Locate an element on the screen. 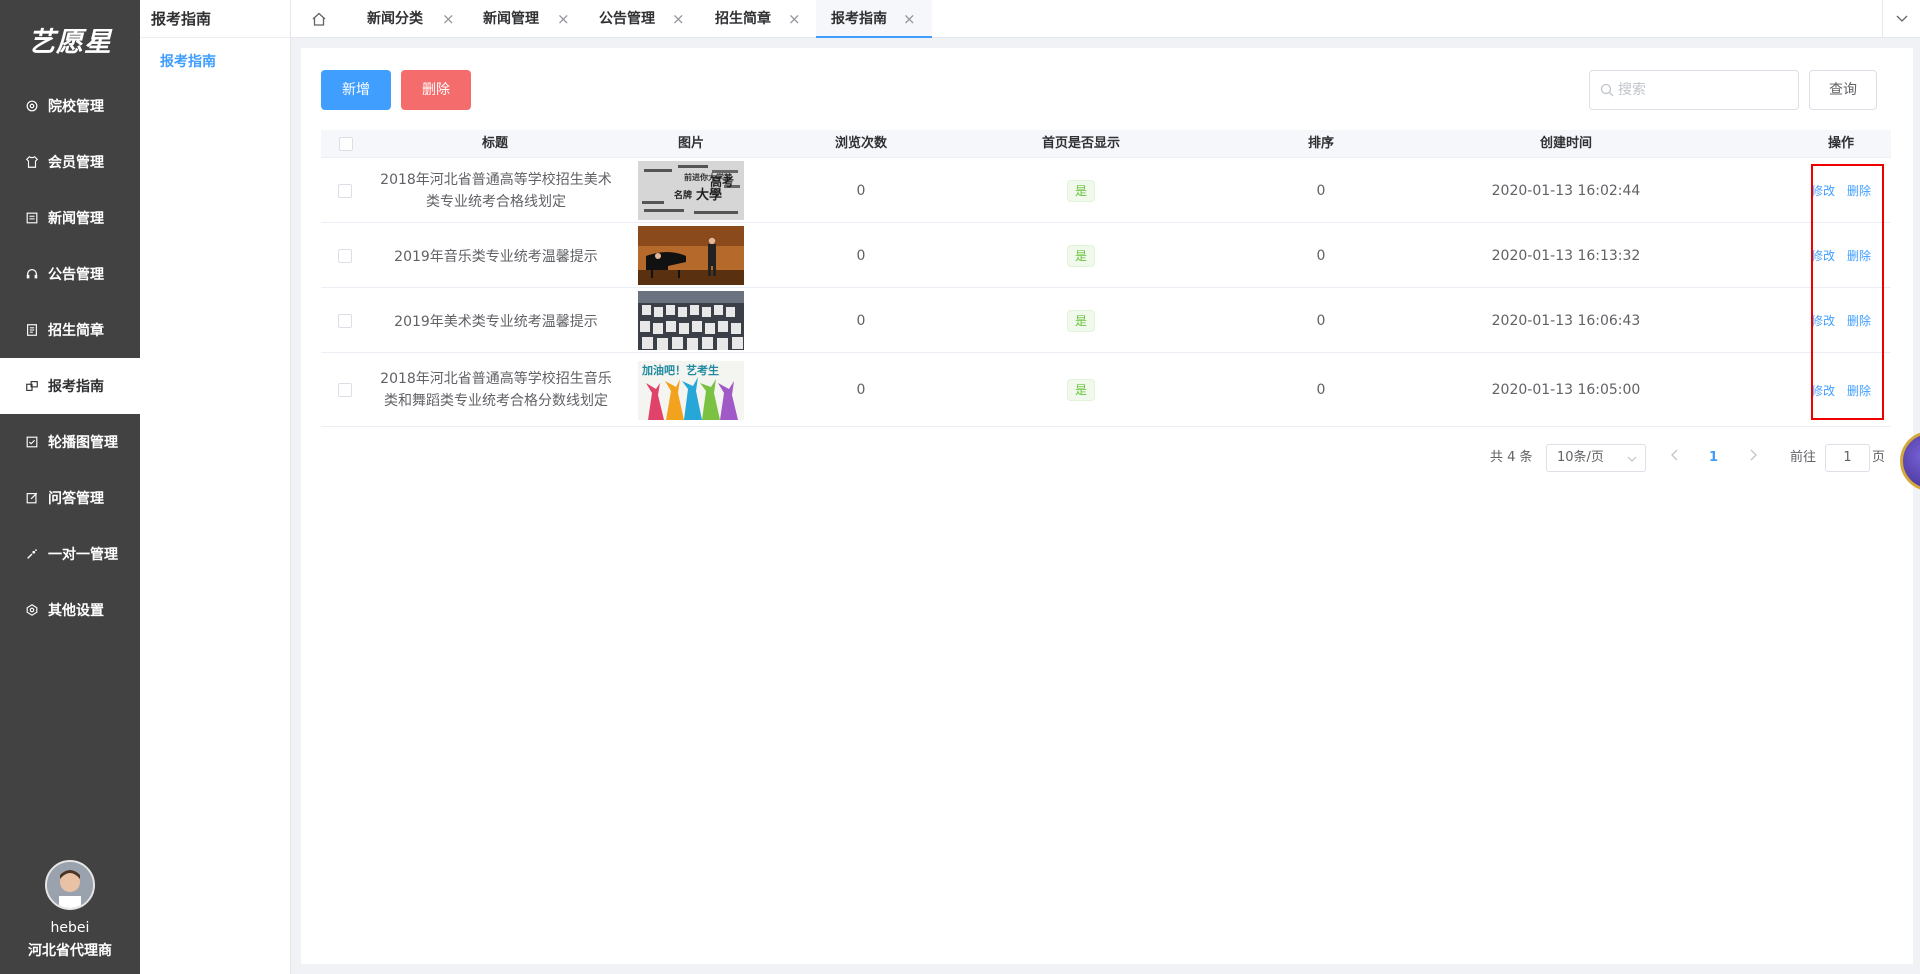 This screenshot has height=974, width=1920. edit-icon is located at coordinates (32, 498).